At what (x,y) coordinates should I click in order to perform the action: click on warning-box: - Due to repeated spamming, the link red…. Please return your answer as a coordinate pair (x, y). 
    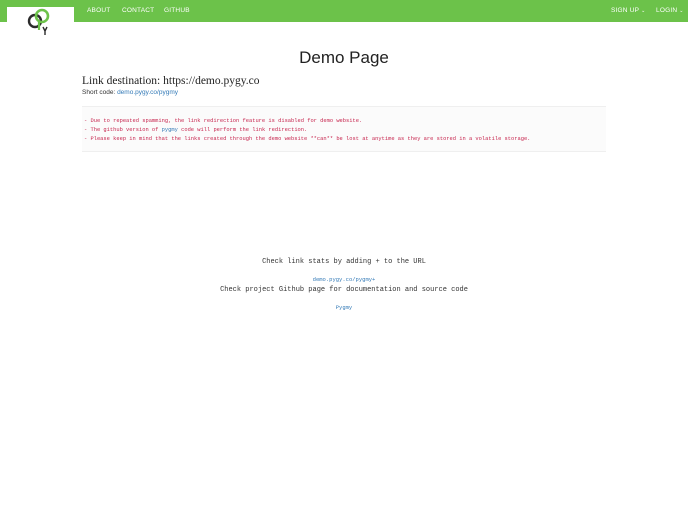
    Looking at the image, I should click on (344, 129).